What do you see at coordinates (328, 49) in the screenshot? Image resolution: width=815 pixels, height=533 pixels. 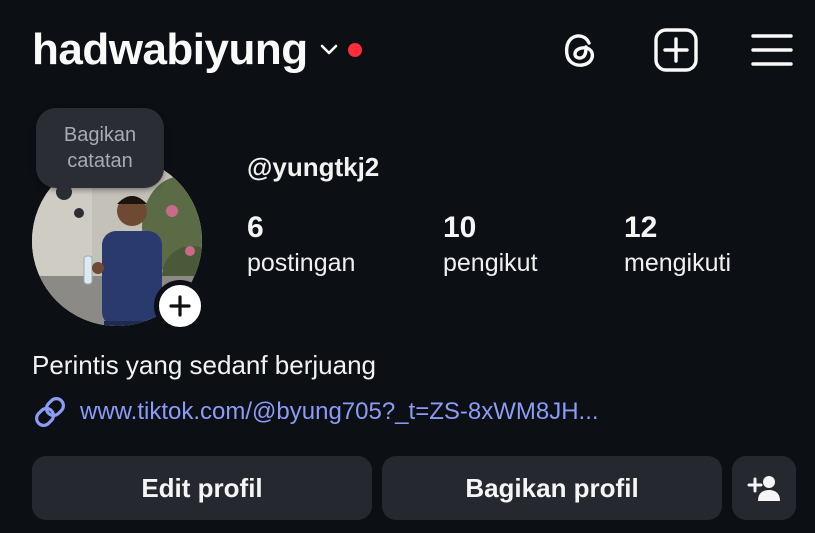 I see `chevron-down-icon` at bounding box center [328, 49].